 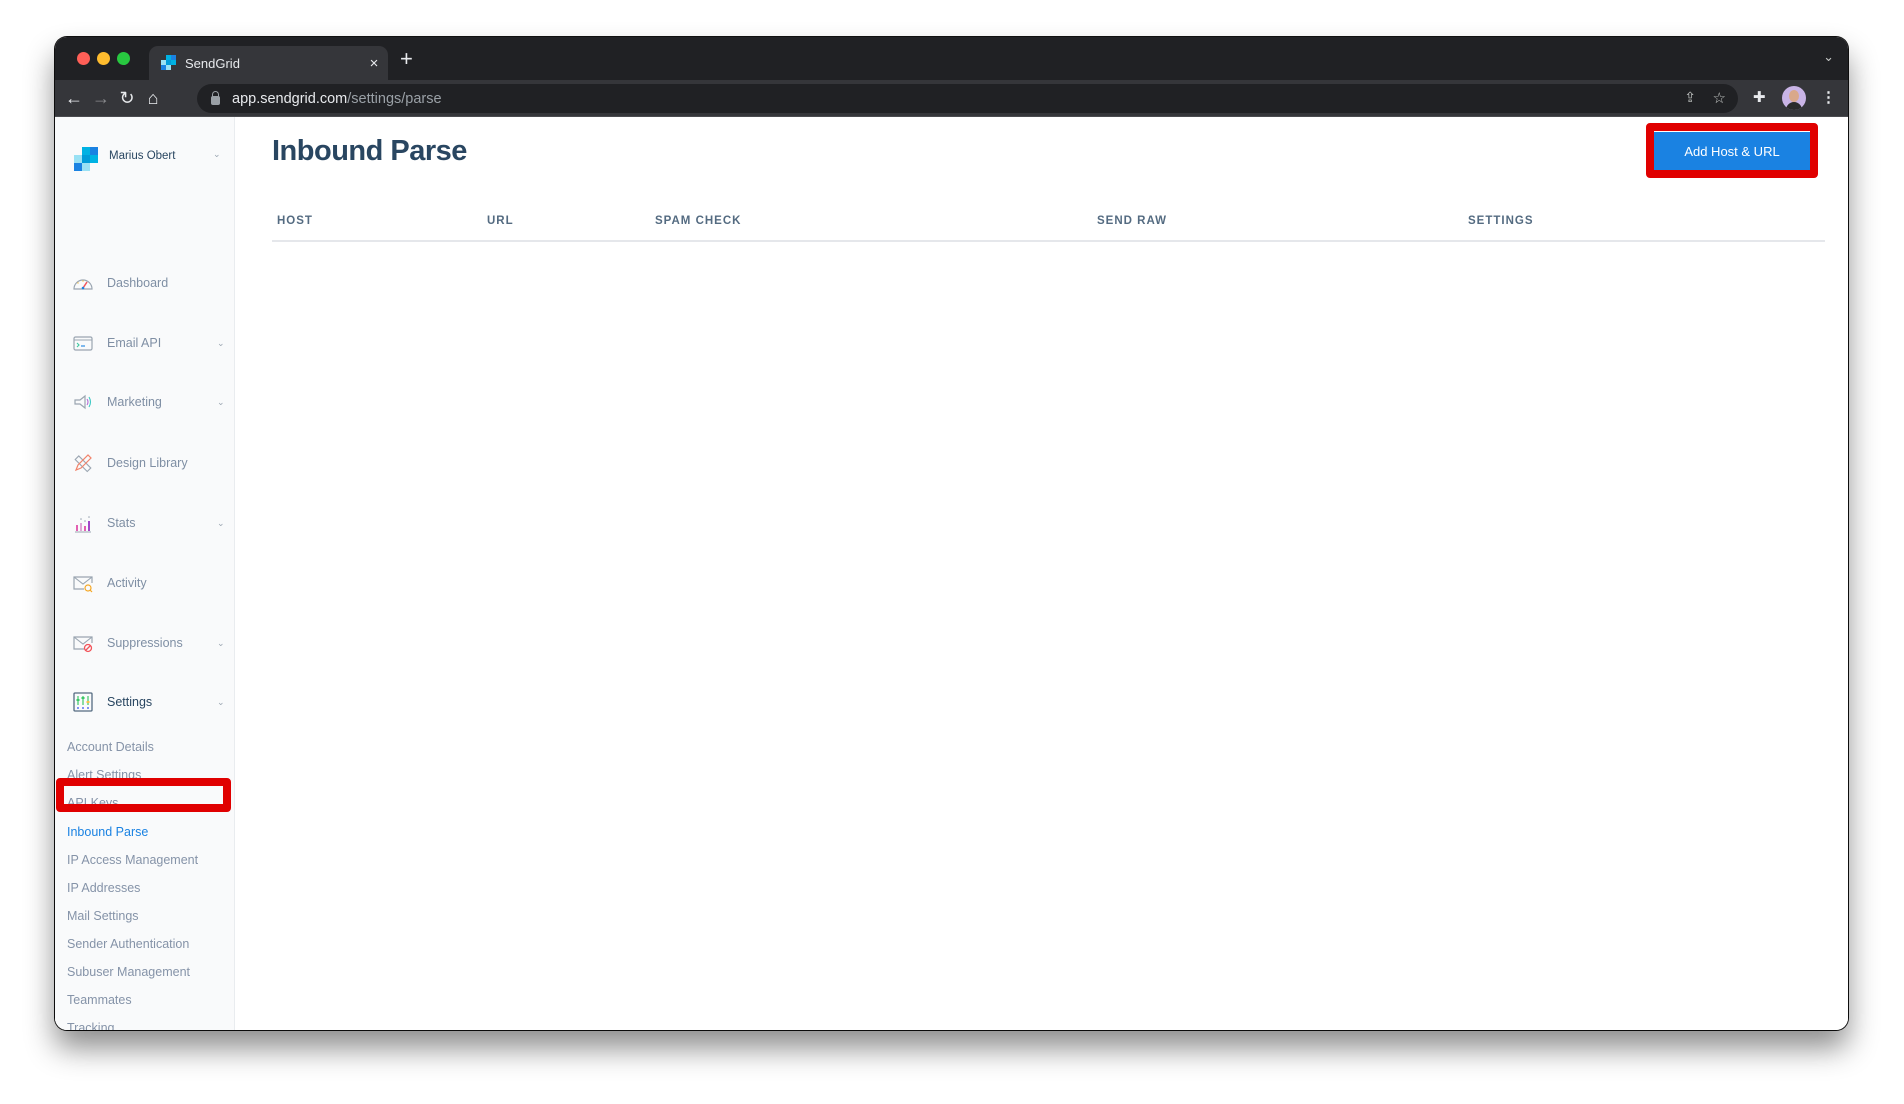 What do you see at coordinates (127, 583) in the screenshot?
I see `sidebar-item-label: Activity` at bounding box center [127, 583].